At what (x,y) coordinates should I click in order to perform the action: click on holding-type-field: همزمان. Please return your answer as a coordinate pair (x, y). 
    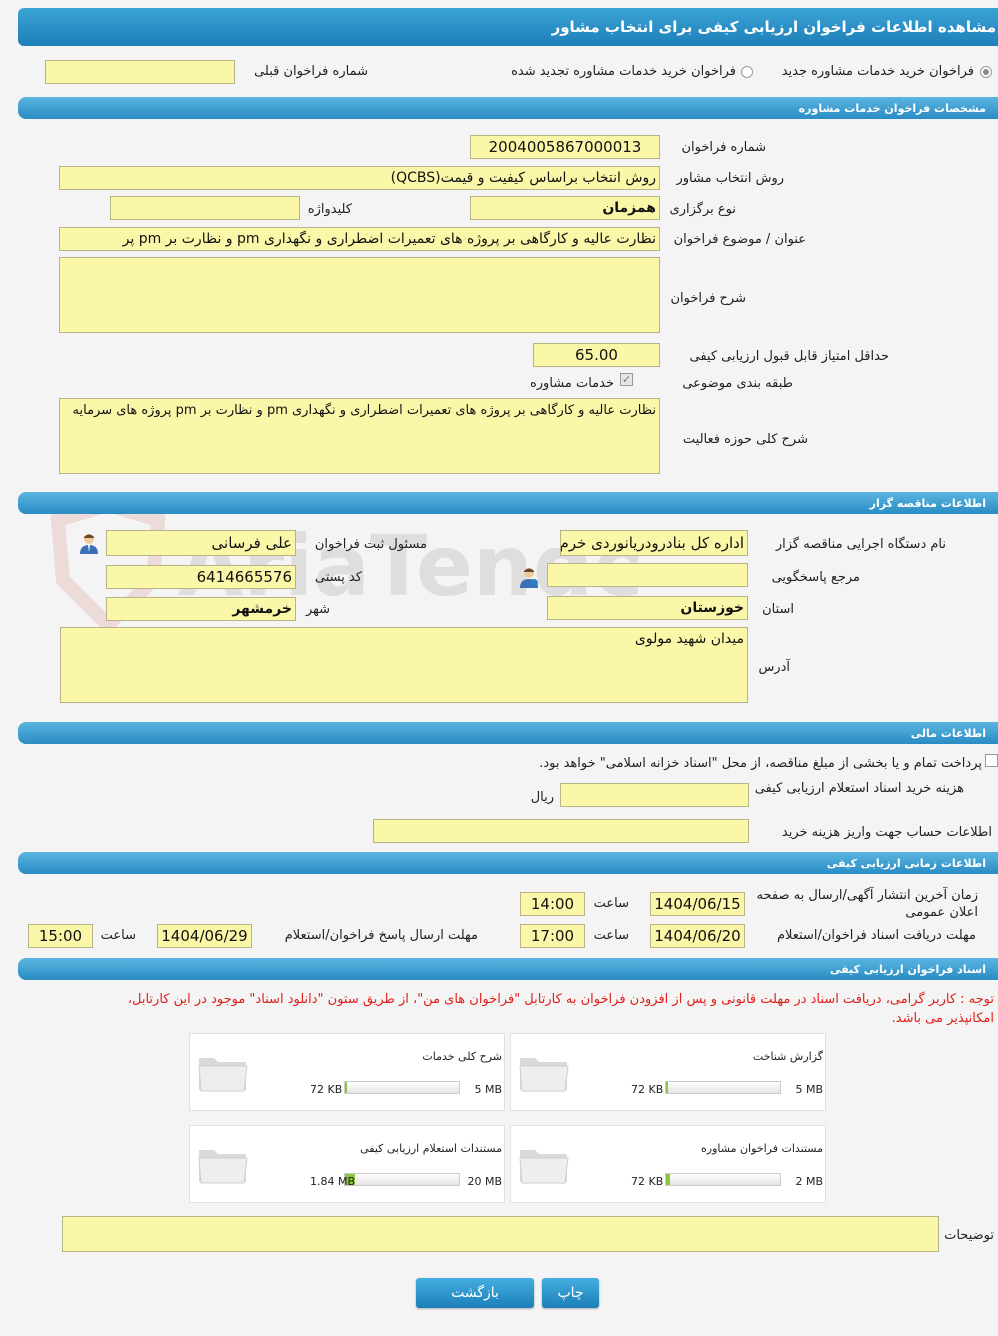
    Looking at the image, I should click on (565, 208).